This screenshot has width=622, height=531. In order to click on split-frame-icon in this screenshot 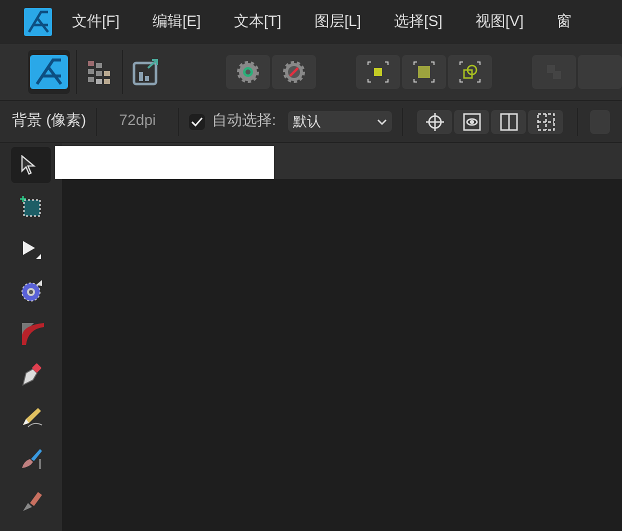, I will do `click(508, 122)`.